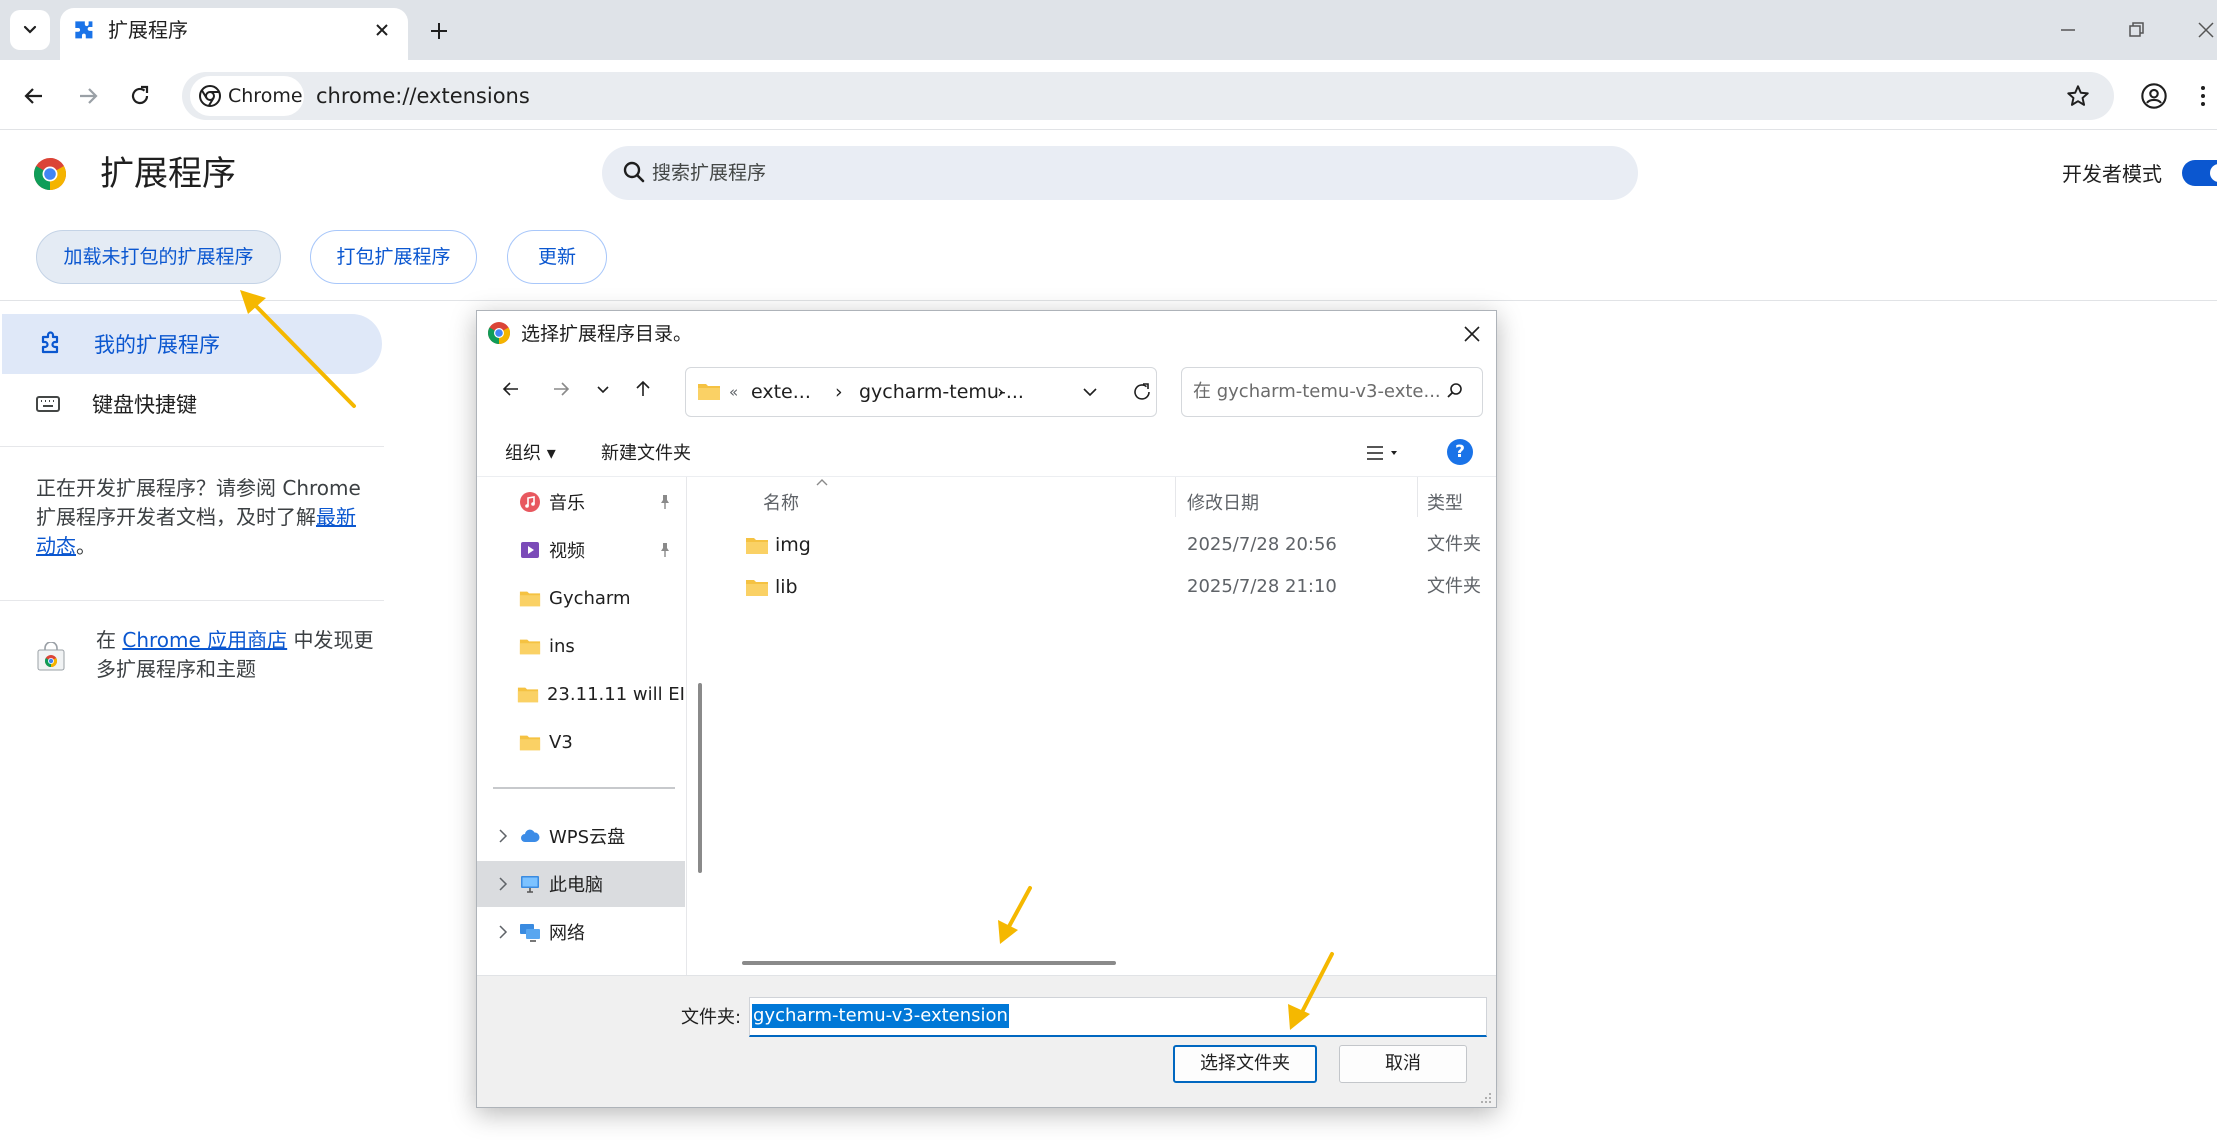  What do you see at coordinates (587, 837) in the screenshot?
I see `tree-item-label: WPS云盘` at bounding box center [587, 837].